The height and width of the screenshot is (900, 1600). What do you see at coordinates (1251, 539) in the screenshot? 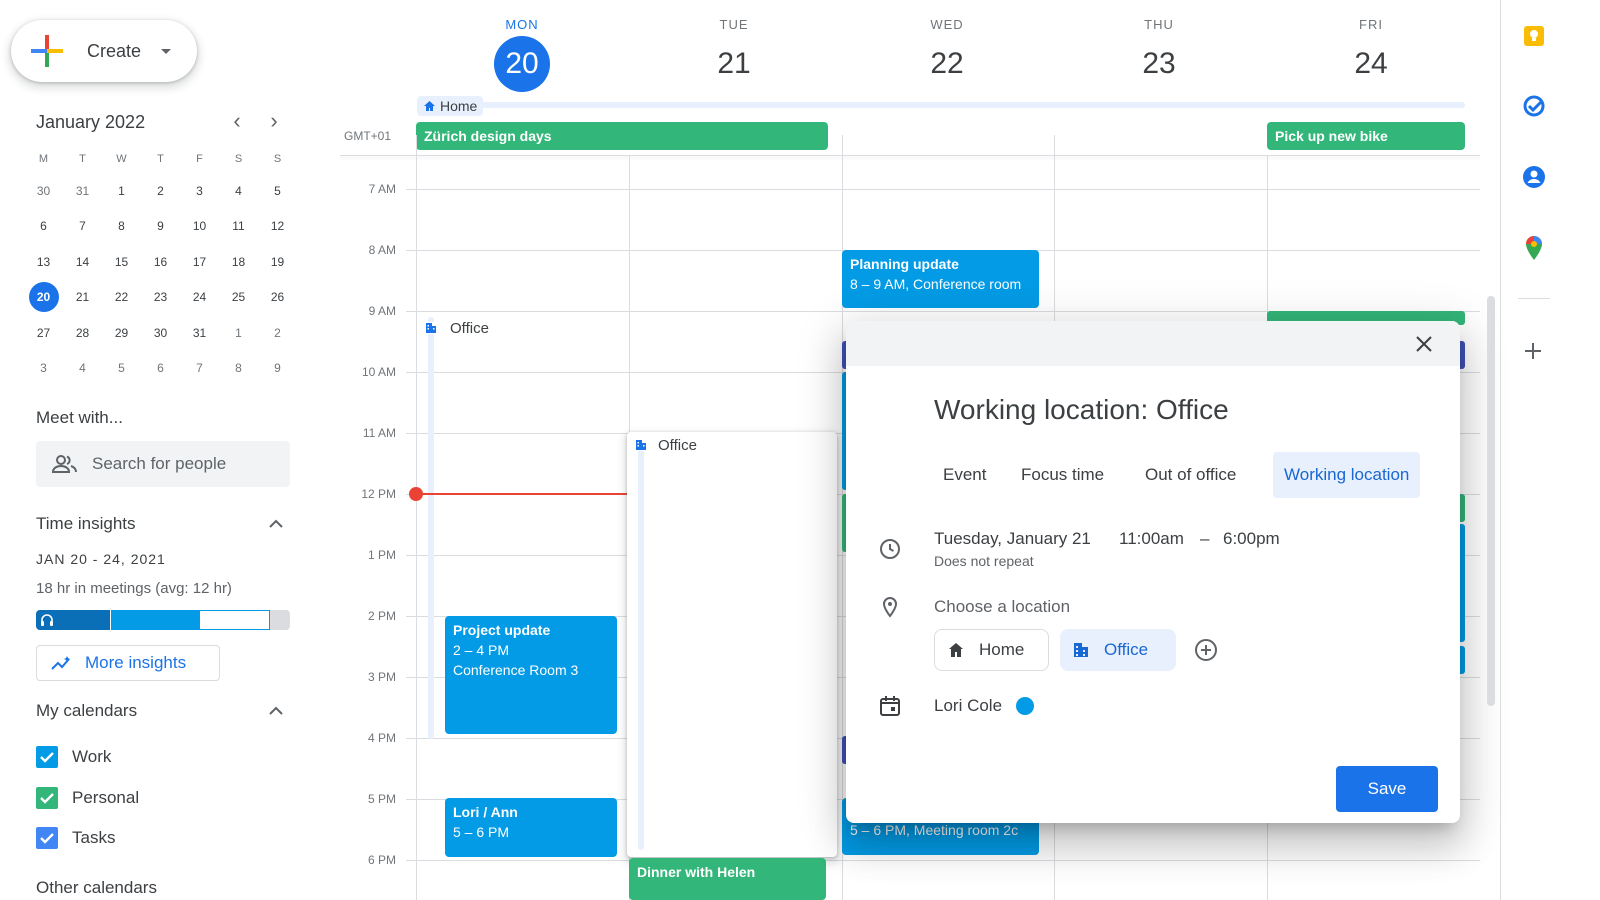
I see `event-end-time: 6:00pm` at bounding box center [1251, 539].